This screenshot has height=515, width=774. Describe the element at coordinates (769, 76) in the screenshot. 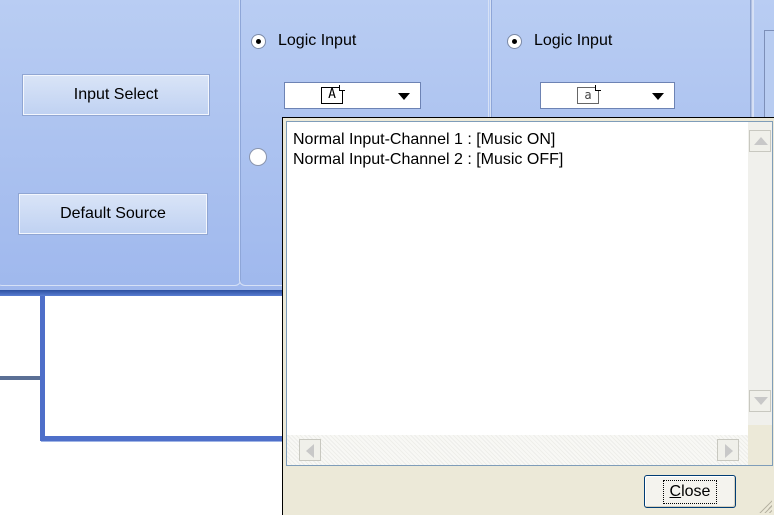

I see `right-partial-control` at that location.